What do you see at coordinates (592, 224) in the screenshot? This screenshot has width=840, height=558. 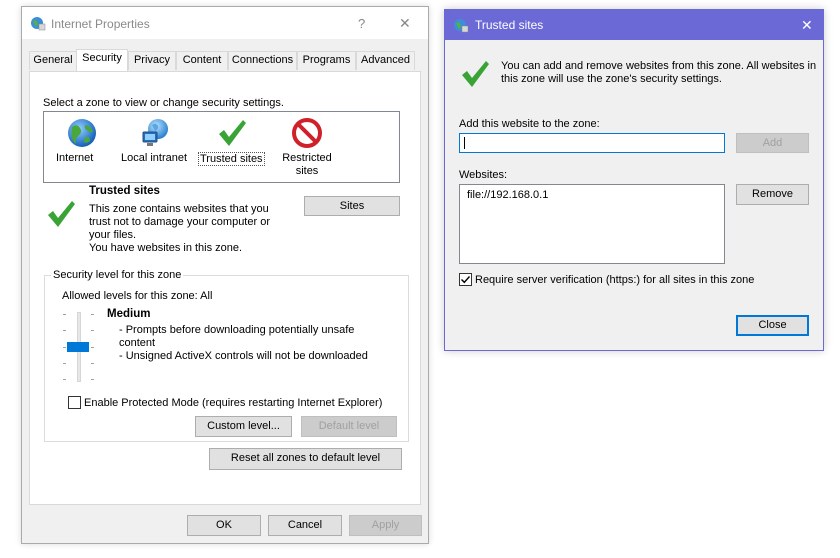 I see `websites-list: file://192.168.0.1` at bounding box center [592, 224].